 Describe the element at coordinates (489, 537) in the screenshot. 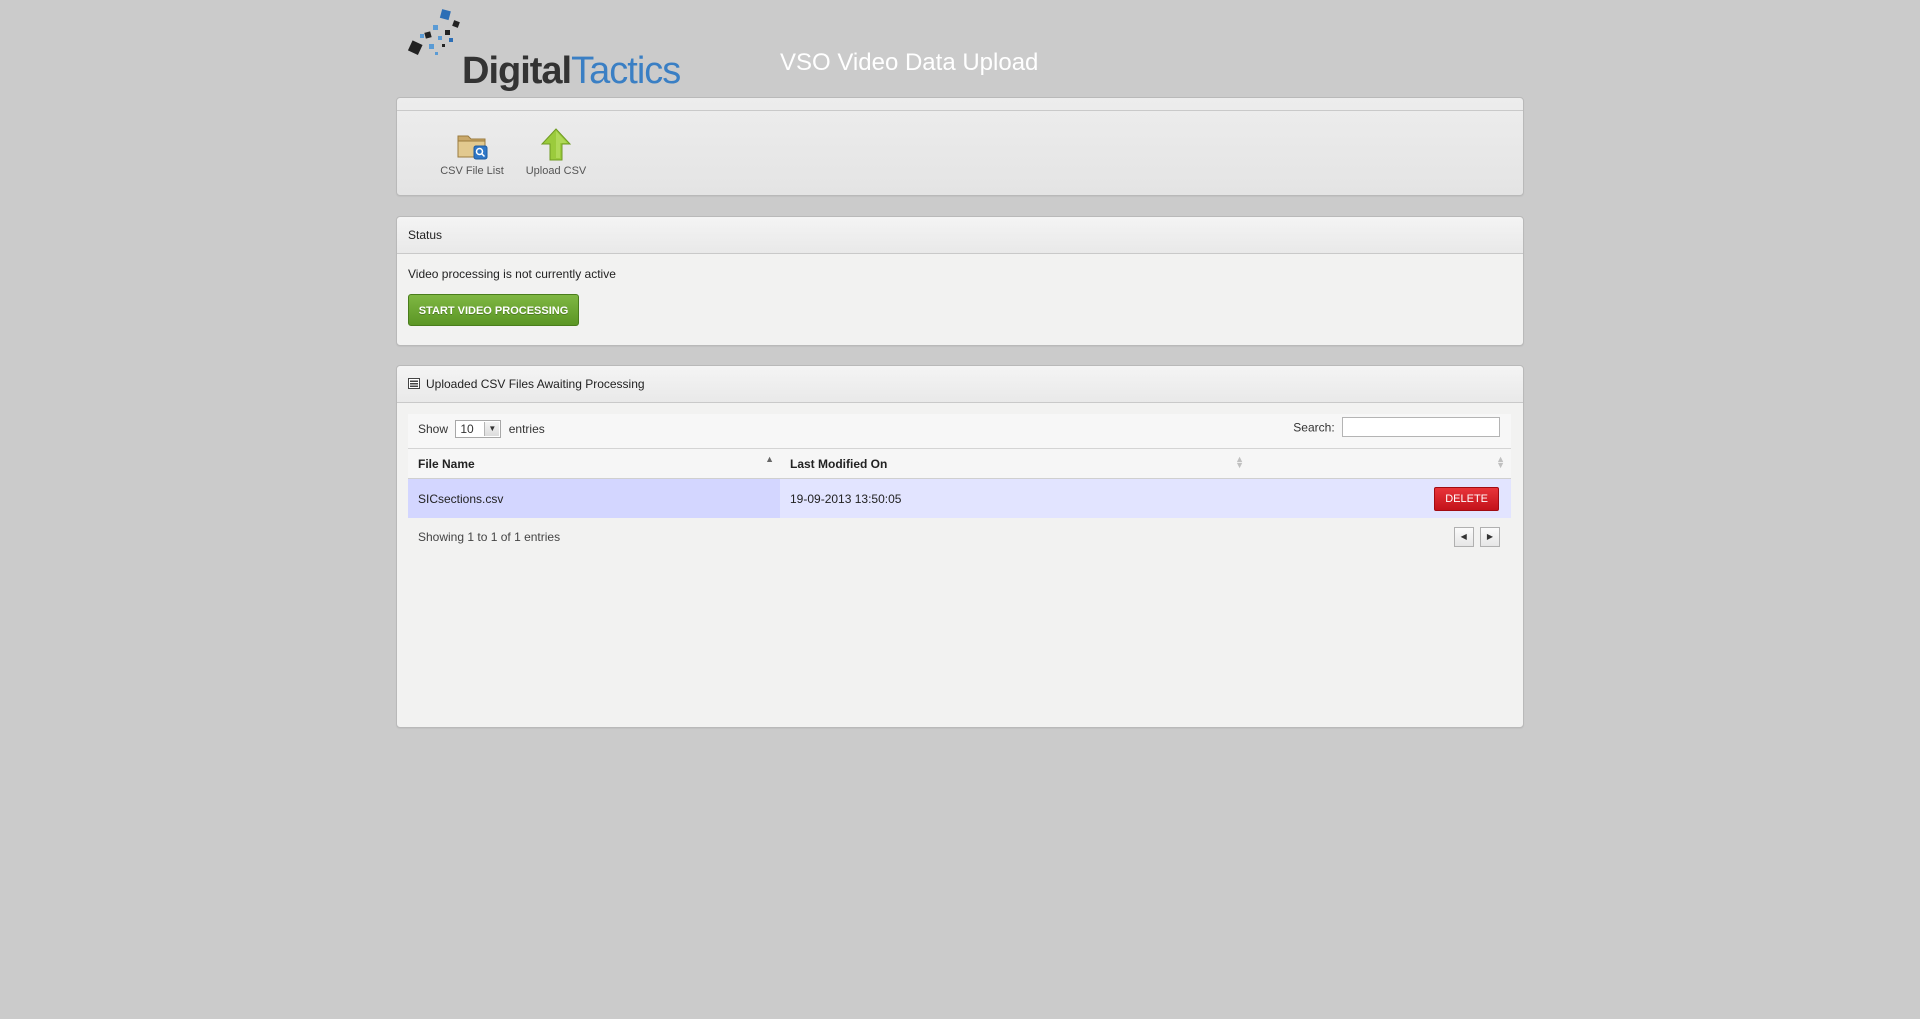

I see `table-info: Showing 1 to 1 of 1 entries` at that location.